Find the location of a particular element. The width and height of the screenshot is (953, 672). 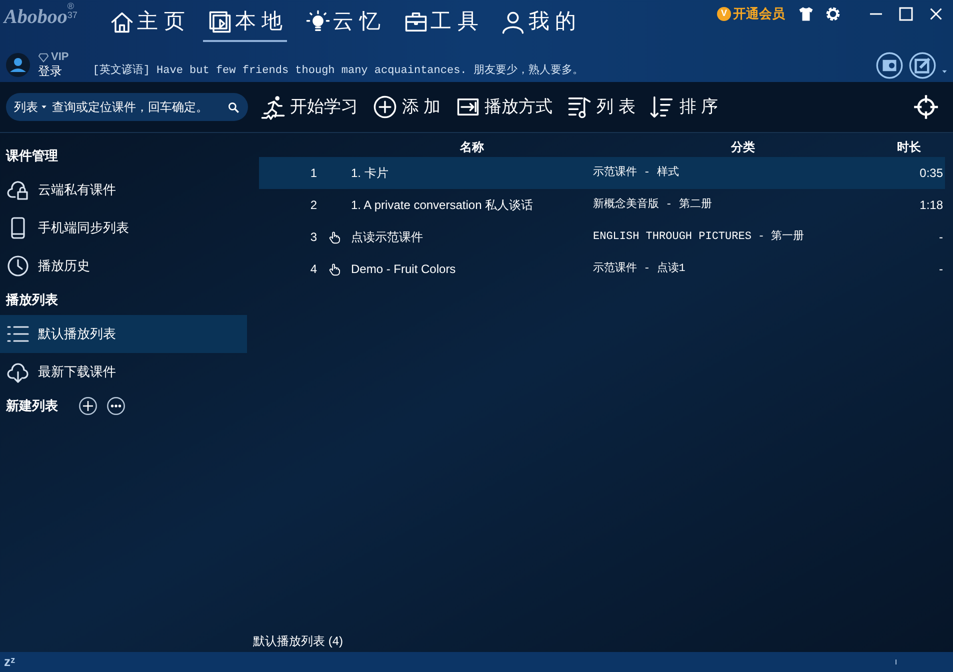

maximize-icon is located at coordinates (906, 14).